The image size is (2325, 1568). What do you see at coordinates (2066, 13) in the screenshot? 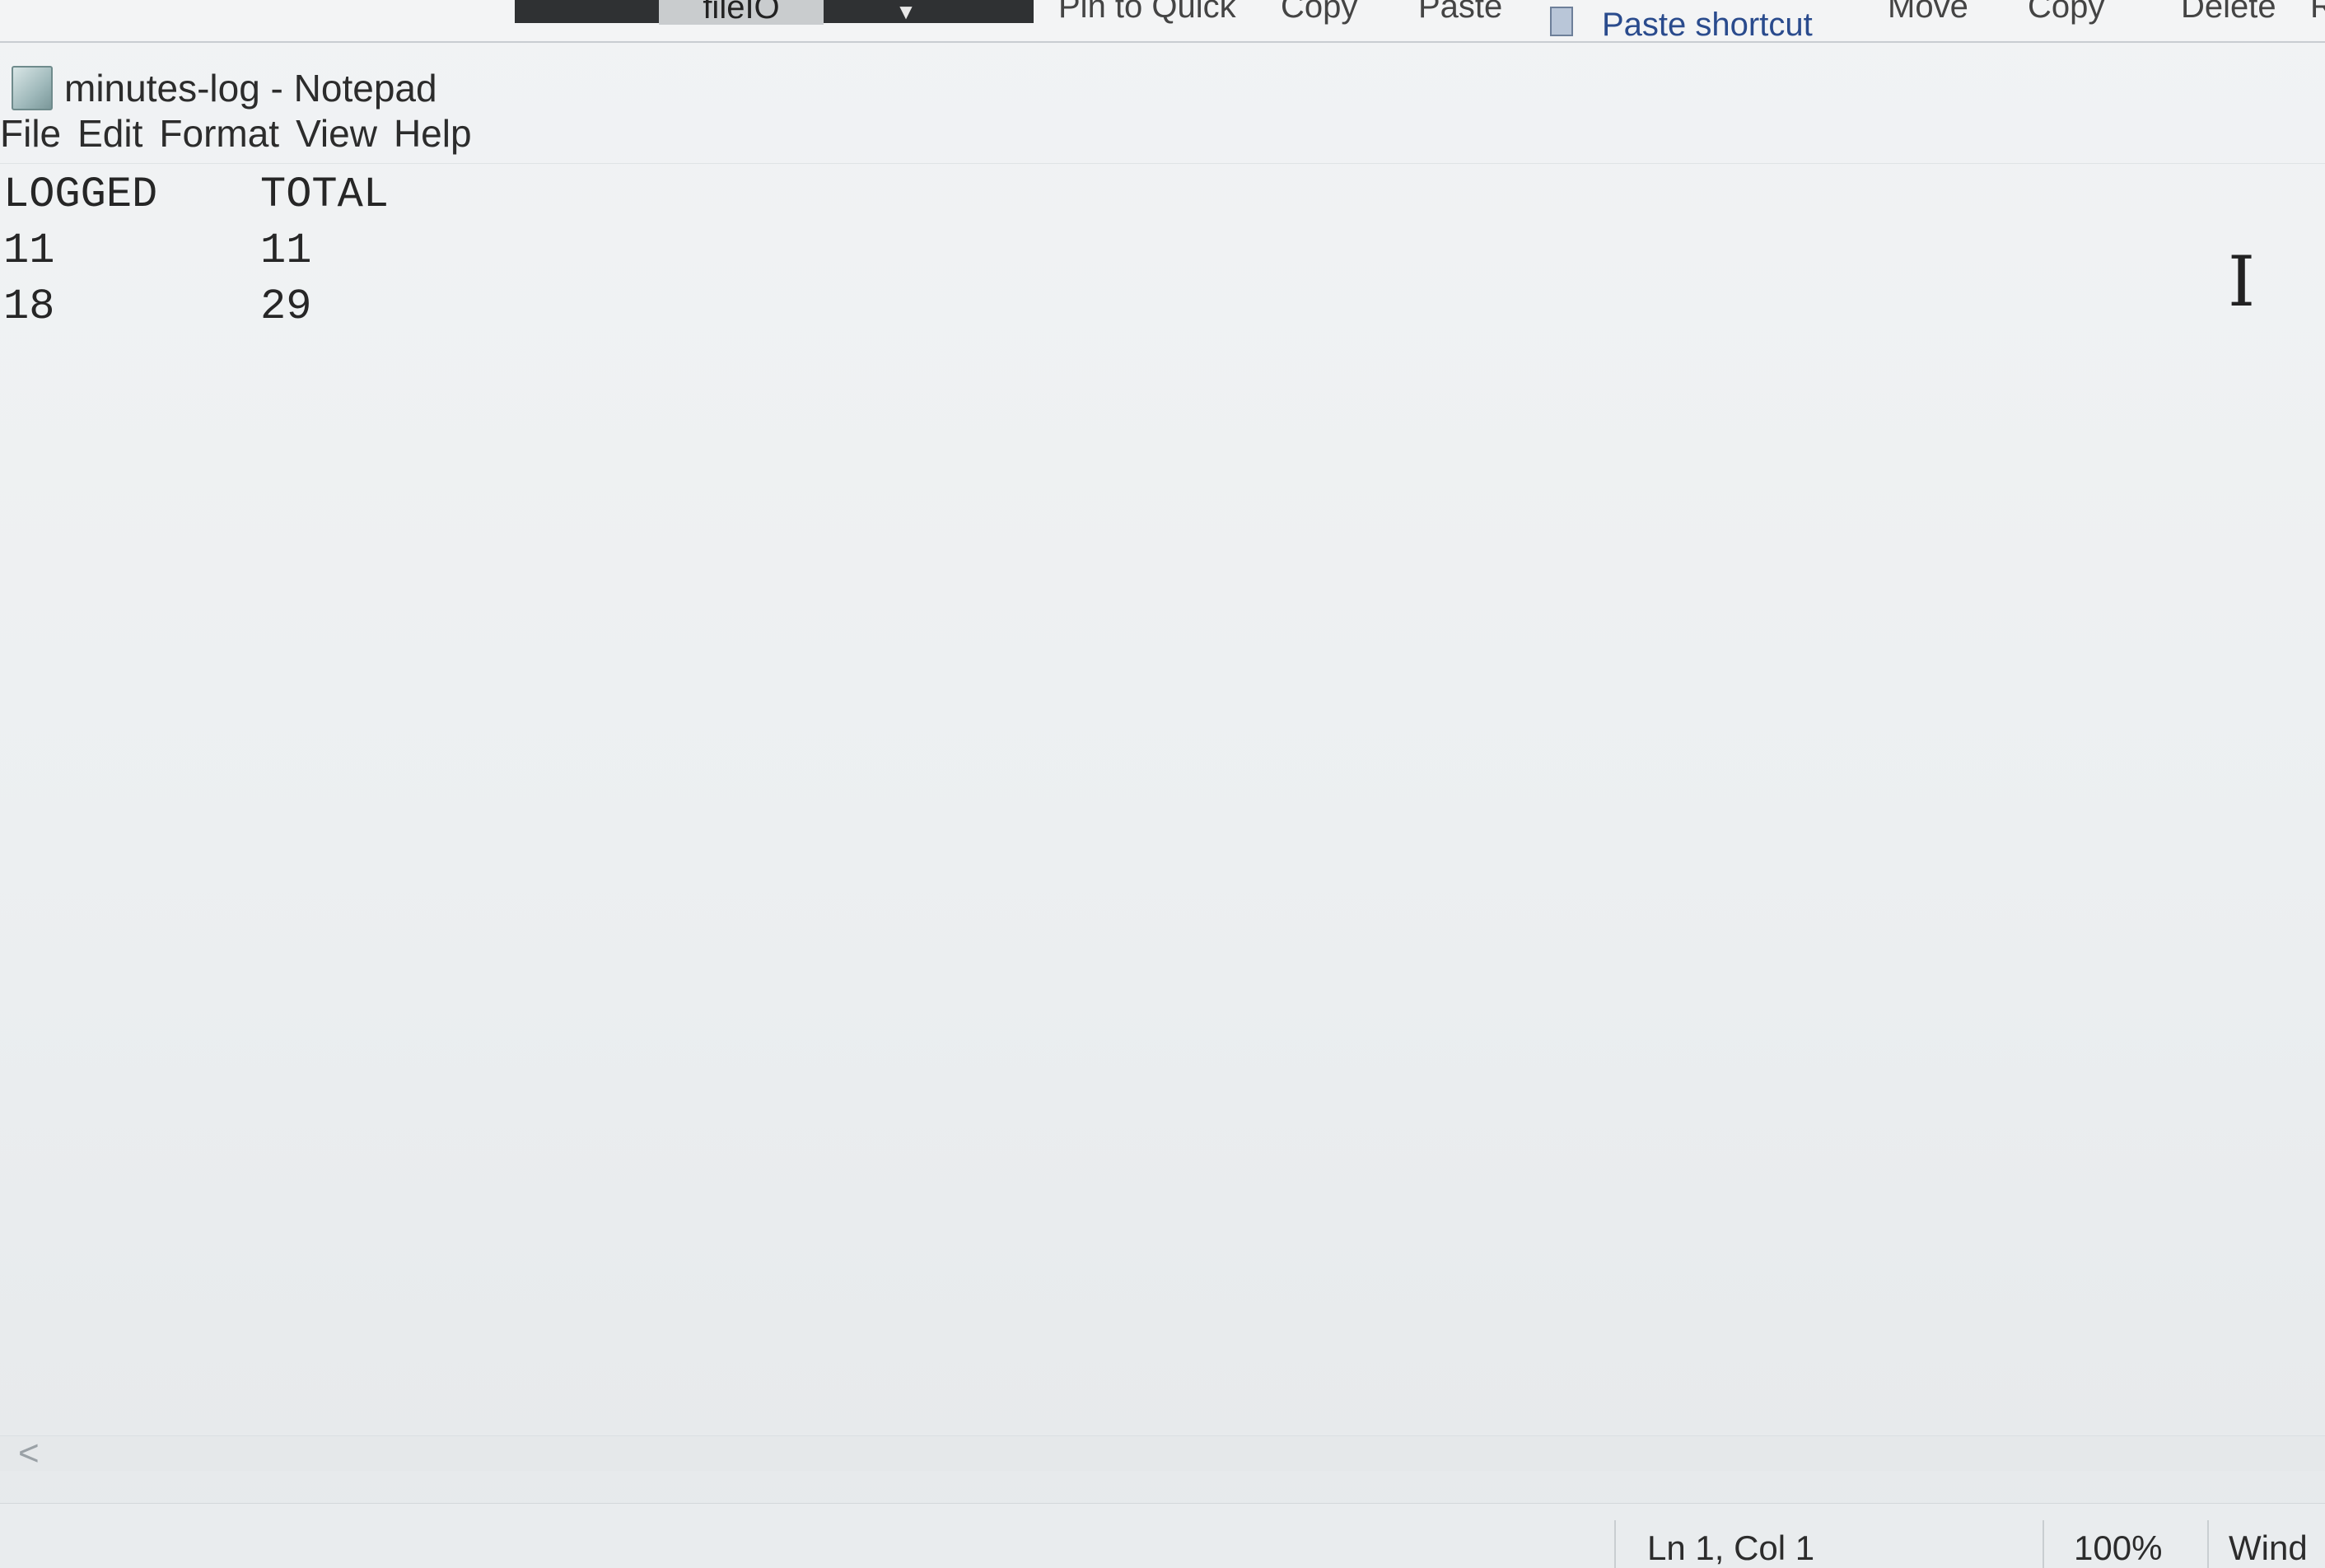
I see `copy-to-button: Copy` at bounding box center [2066, 13].